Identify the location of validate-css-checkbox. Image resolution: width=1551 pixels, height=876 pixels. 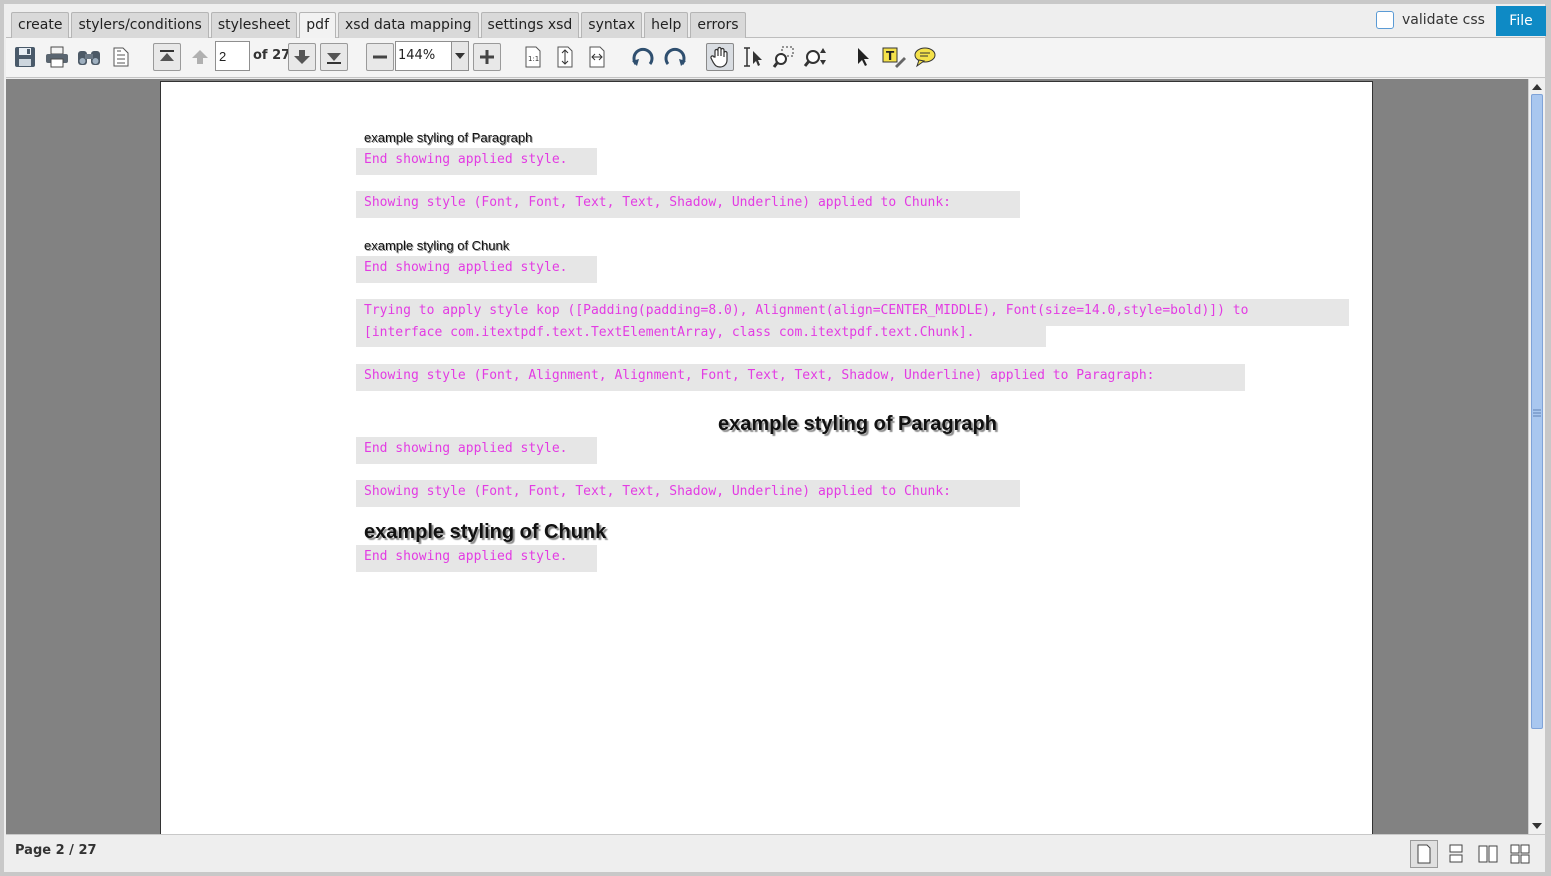
(1385, 20).